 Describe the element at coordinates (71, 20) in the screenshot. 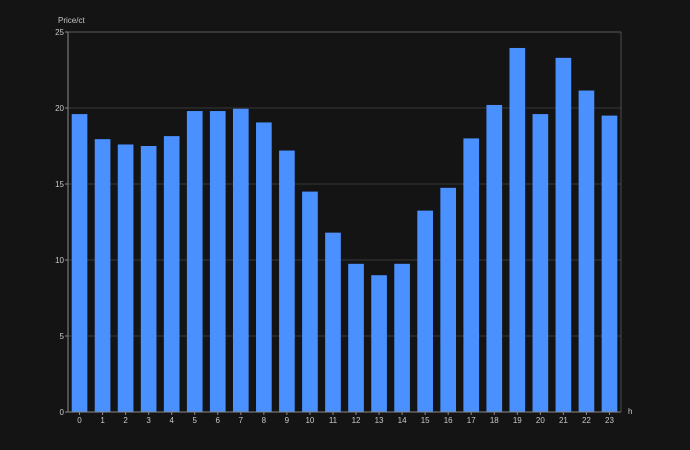

I see `y-axis-title: Price/ct` at that location.